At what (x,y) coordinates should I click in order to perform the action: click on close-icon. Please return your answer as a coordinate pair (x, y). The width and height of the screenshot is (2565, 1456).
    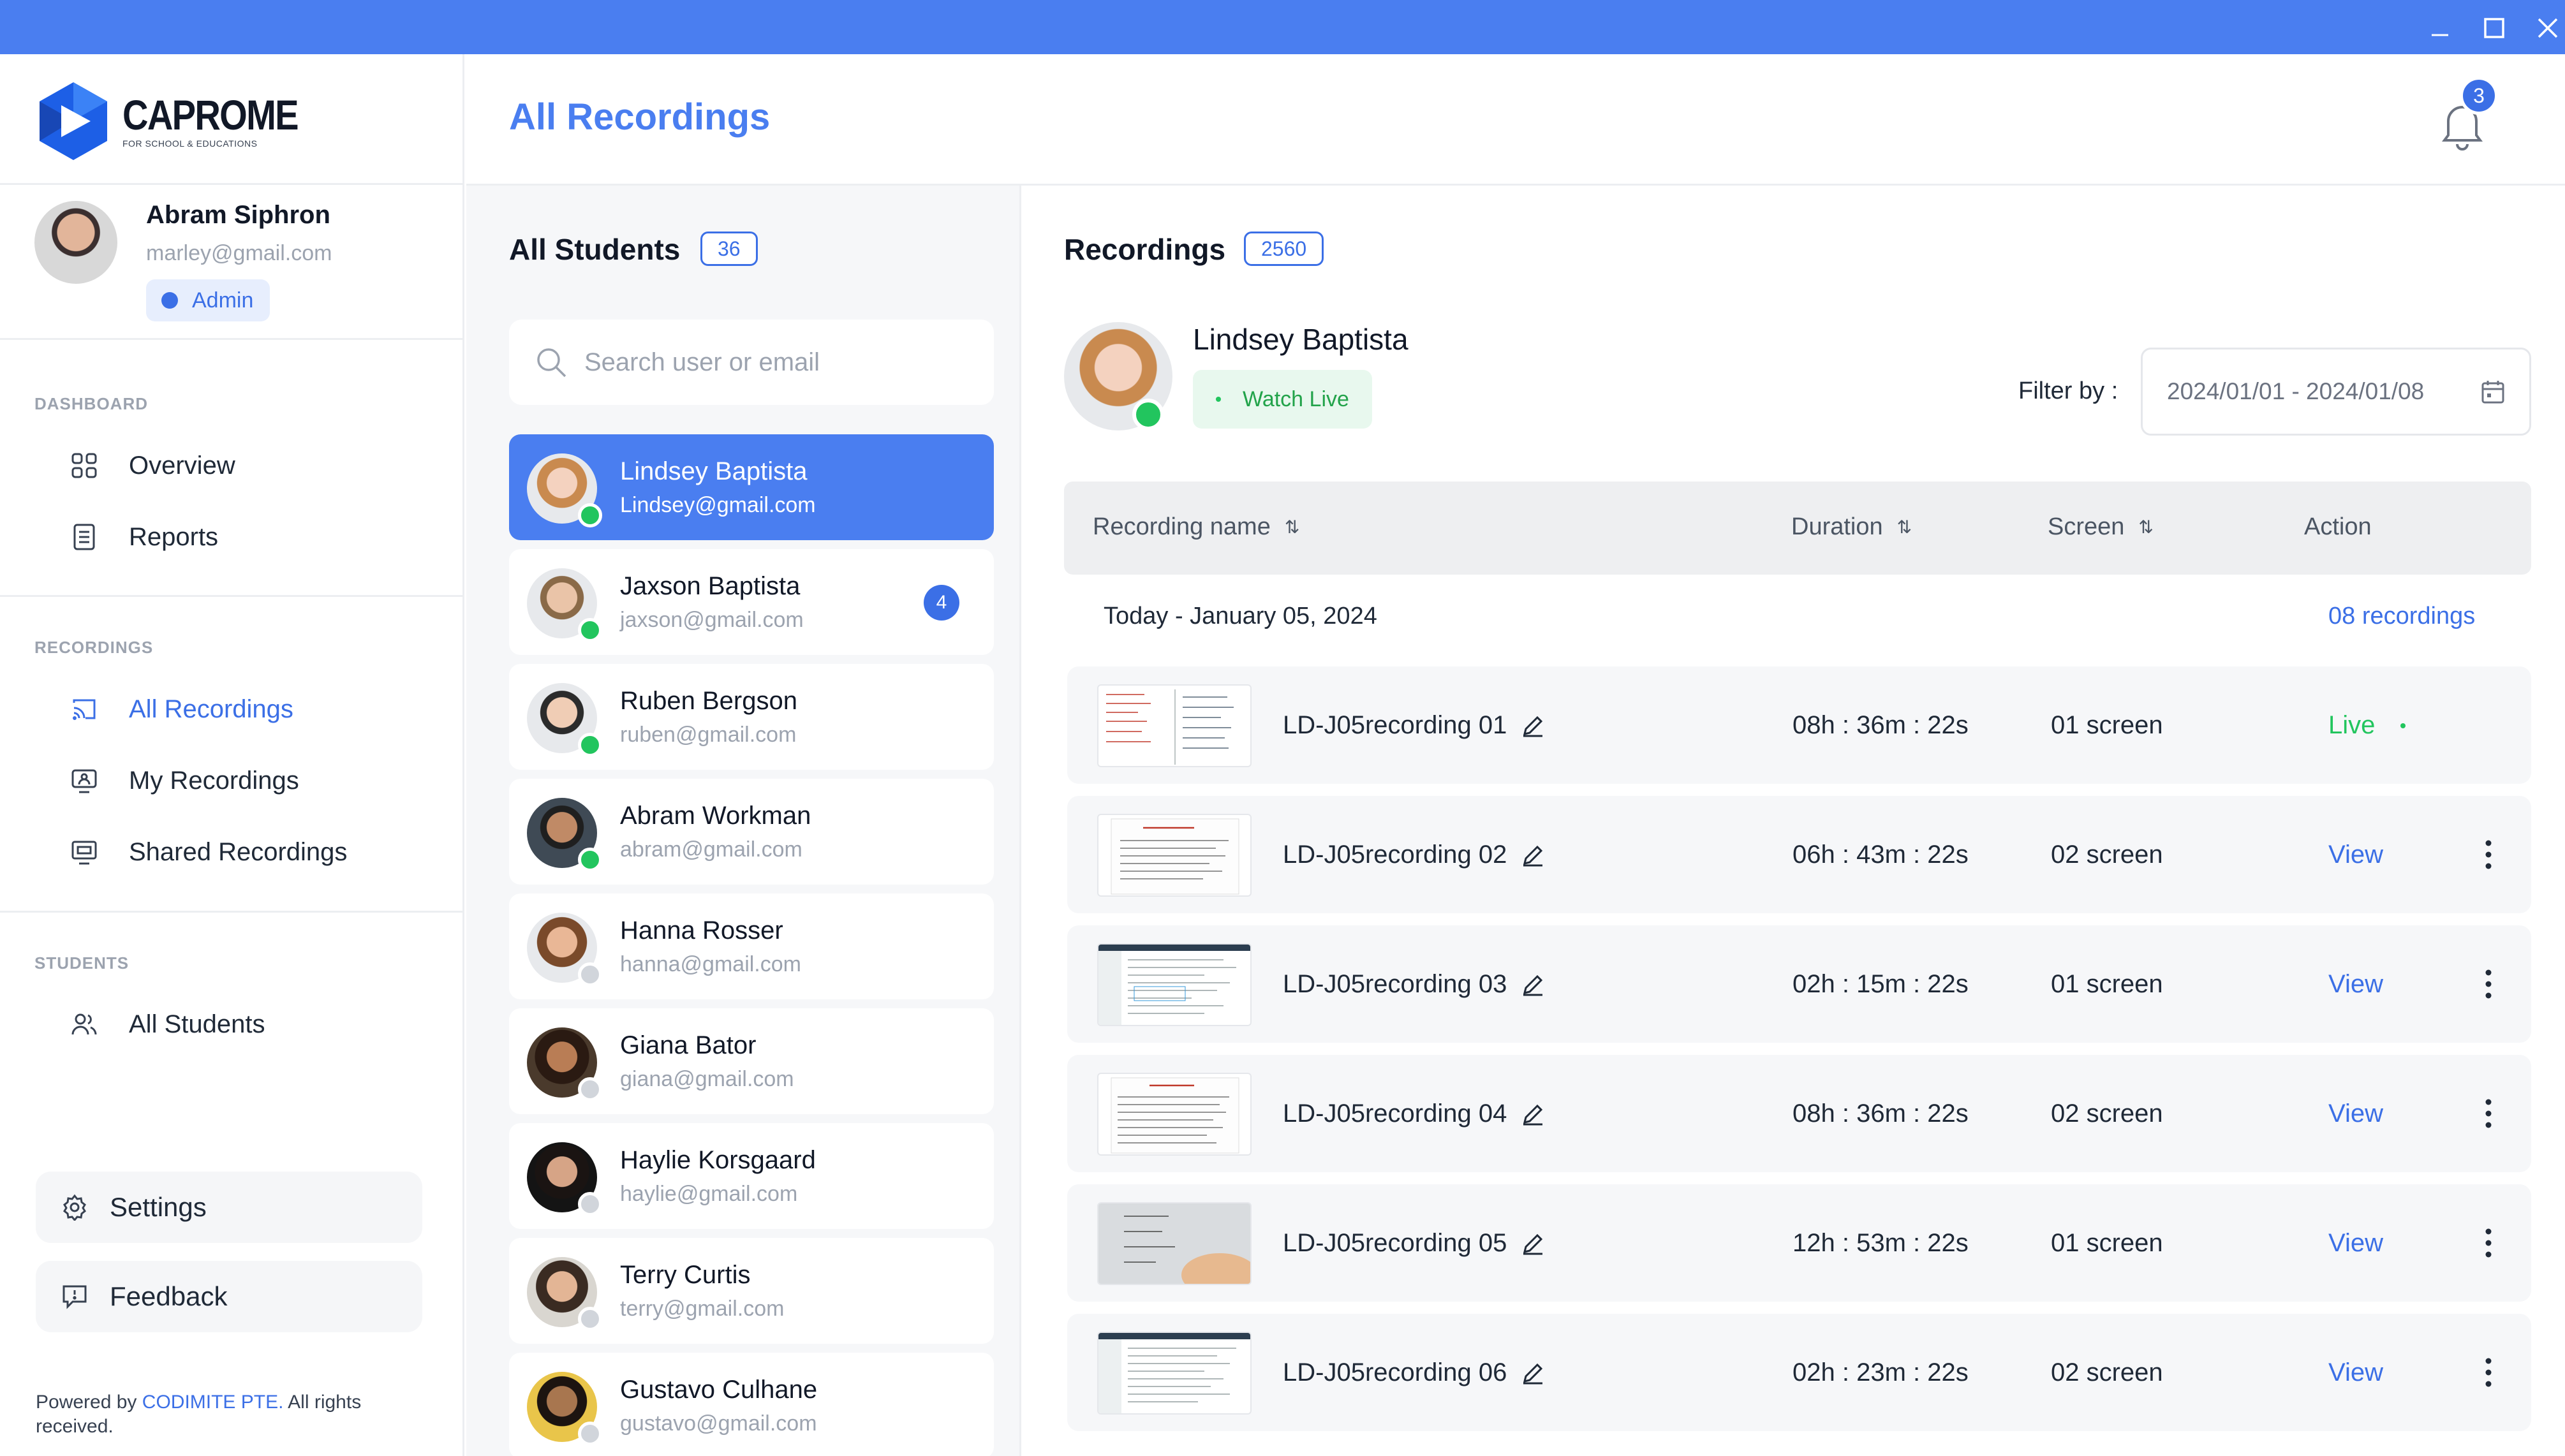
    Looking at the image, I should click on (2547, 28).